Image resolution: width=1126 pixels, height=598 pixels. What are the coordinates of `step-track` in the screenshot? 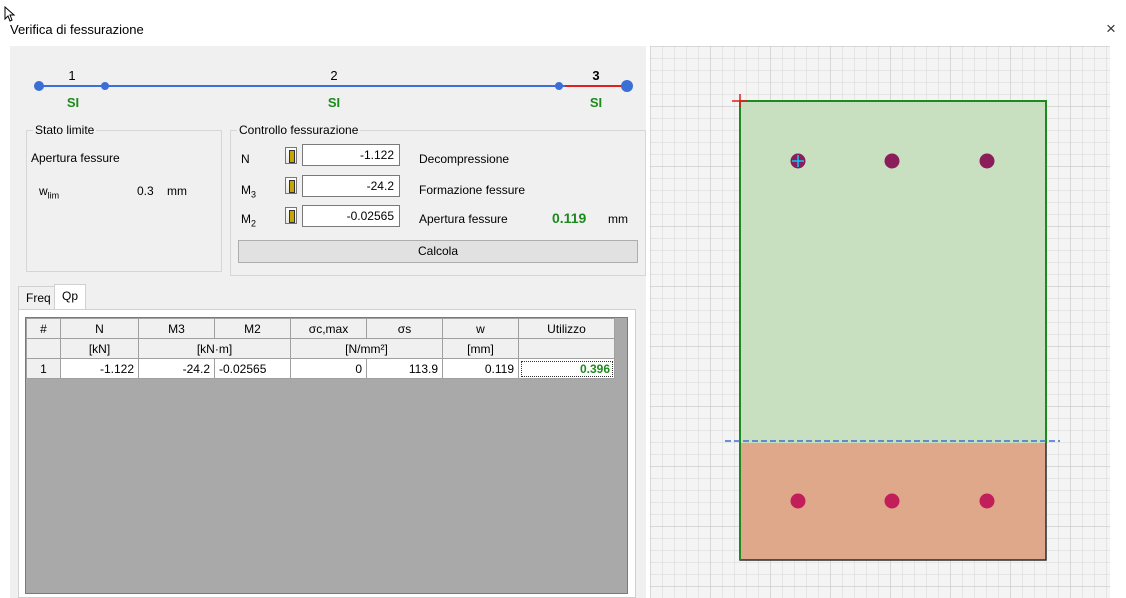 It's located at (333, 86).